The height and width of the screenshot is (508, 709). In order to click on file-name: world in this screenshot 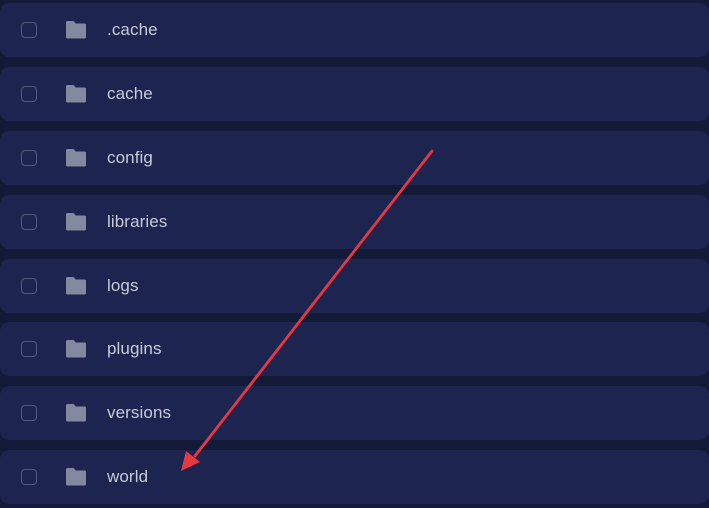, I will do `click(128, 476)`.